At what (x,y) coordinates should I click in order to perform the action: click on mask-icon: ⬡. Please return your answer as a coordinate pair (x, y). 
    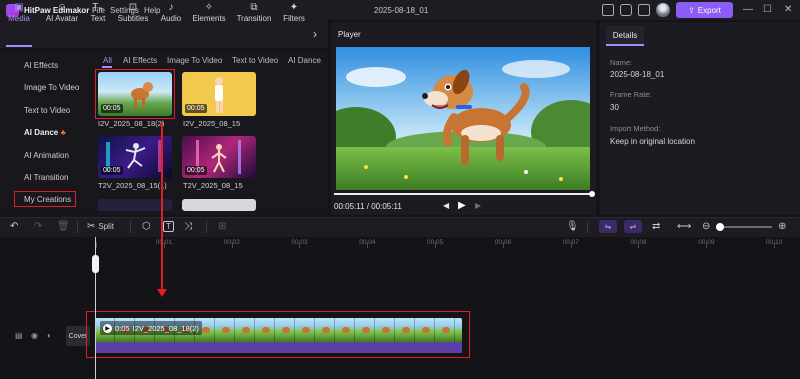
    Looking at the image, I should click on (146, 227).